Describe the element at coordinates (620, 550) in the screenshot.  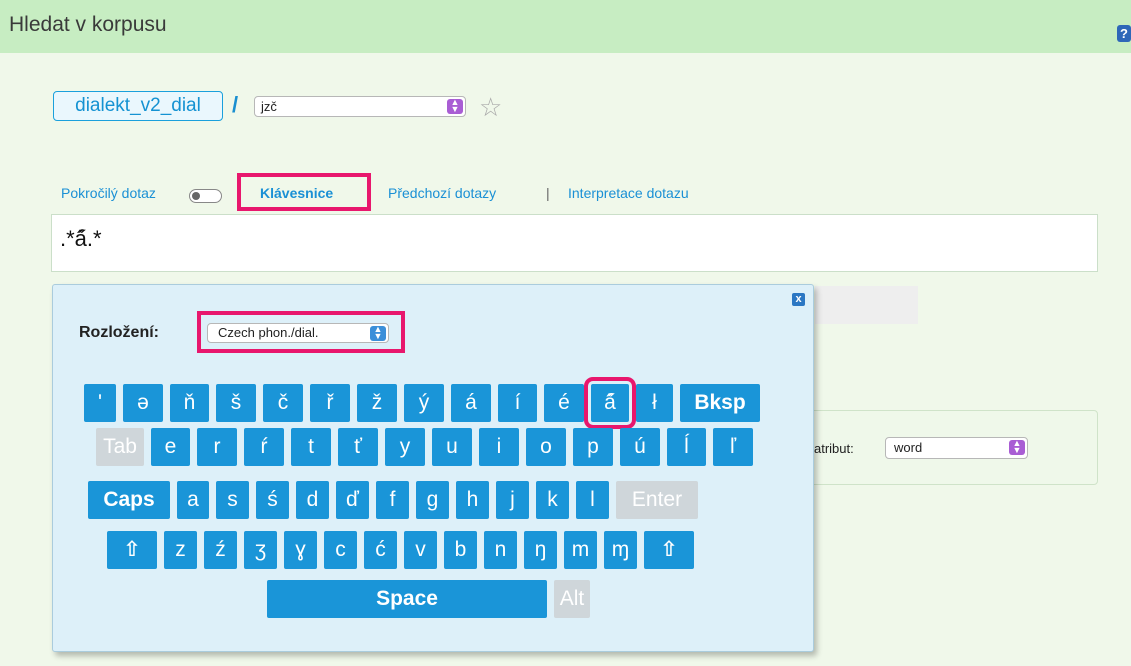
I see `key-ɱ: ɱ` at that location.